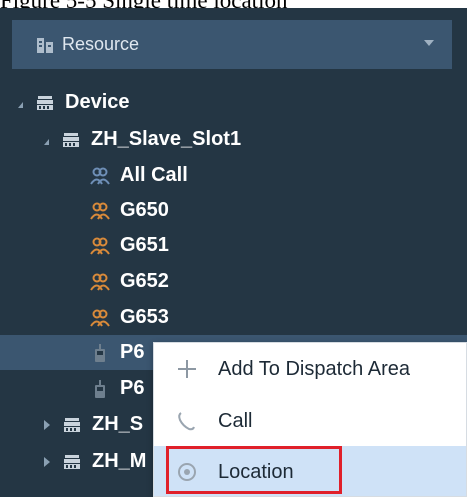 The height and width of the screenshot is (497, 467). What do you see at coordinates (233, 281) in the screenshot?
I see `tree-node-group: G652` at bounding box center [233, 281].